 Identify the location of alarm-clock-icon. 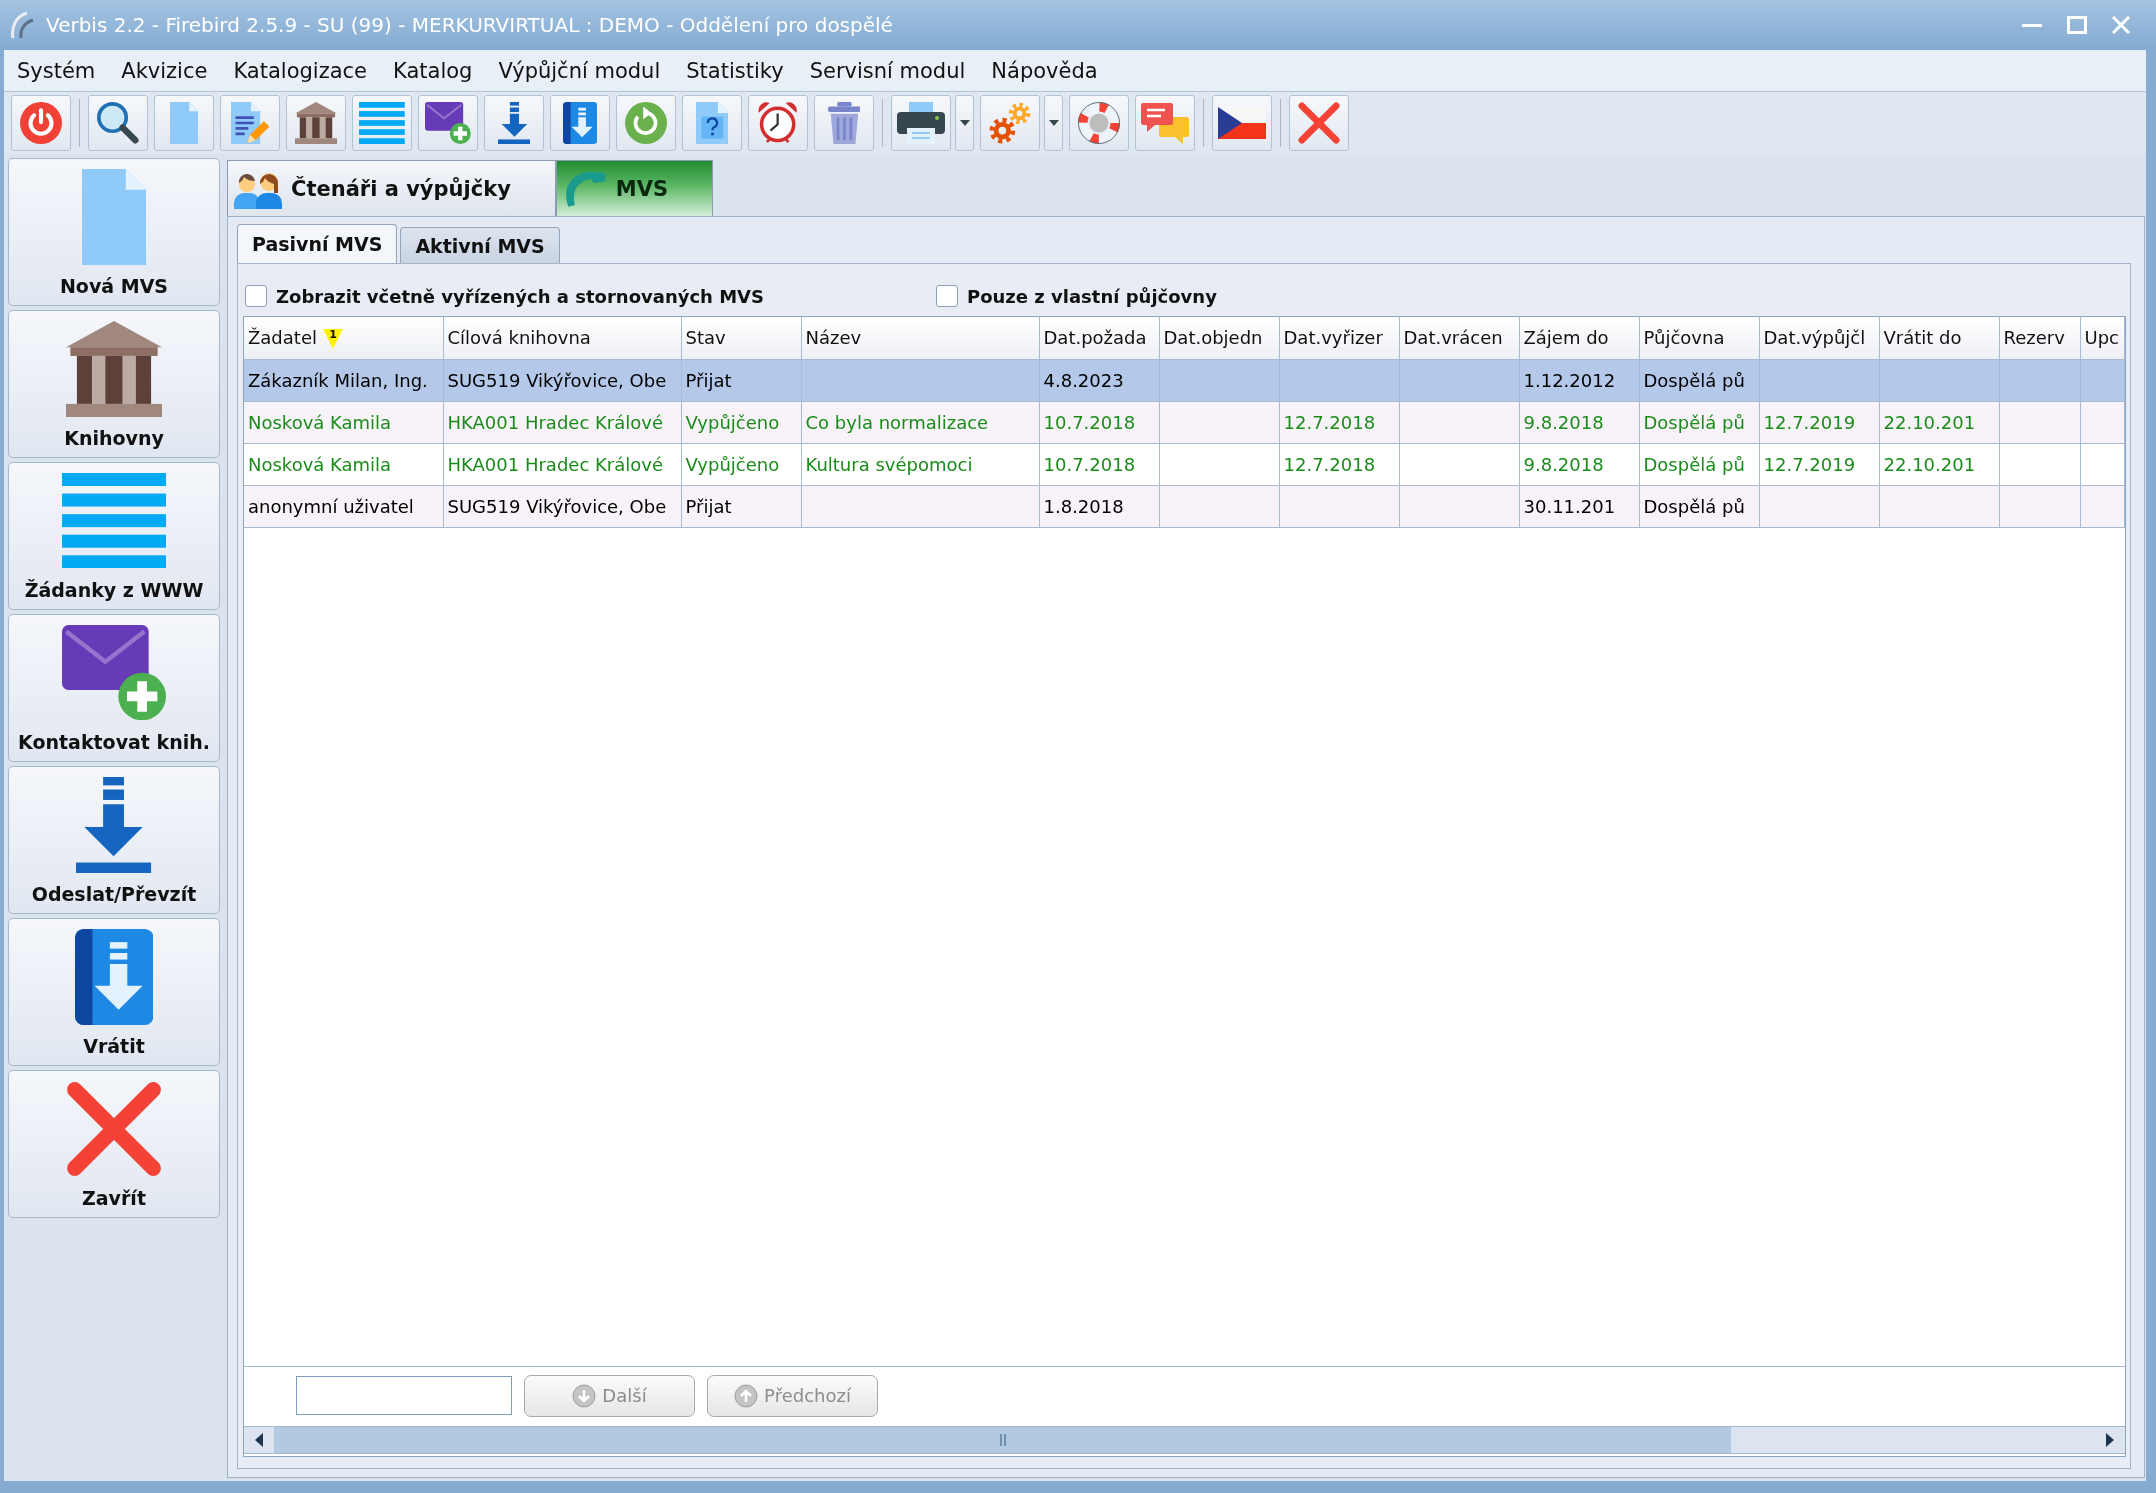
(778, 123).